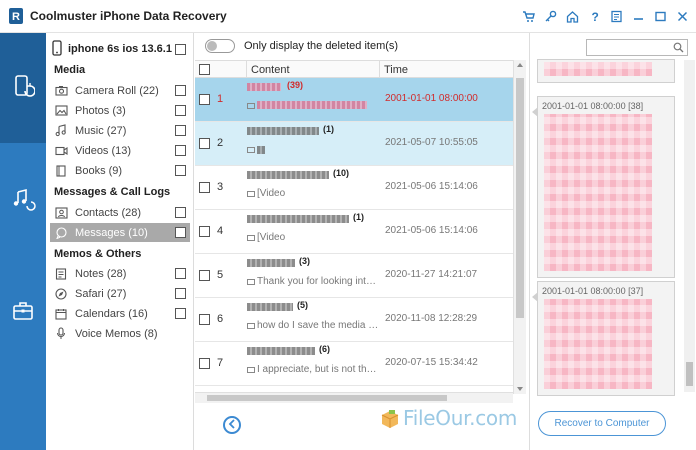 The image size is (696, 450). I want to click on recover-to-computer-button: Recover to Computer, so click(602, 423).